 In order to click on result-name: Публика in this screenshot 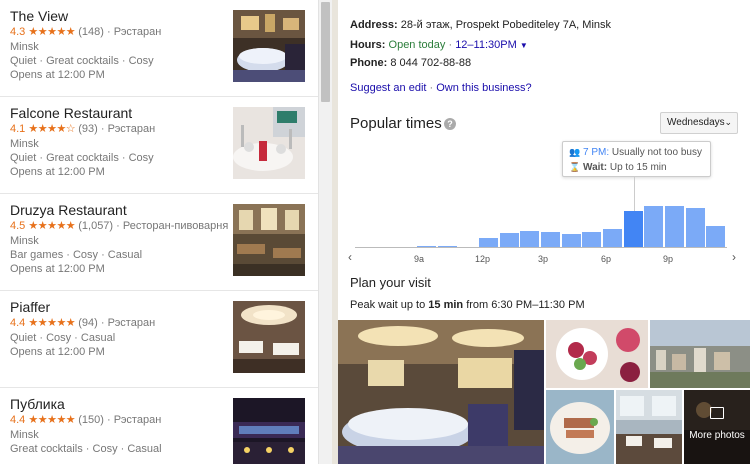, I will do `click(37, 404)`.